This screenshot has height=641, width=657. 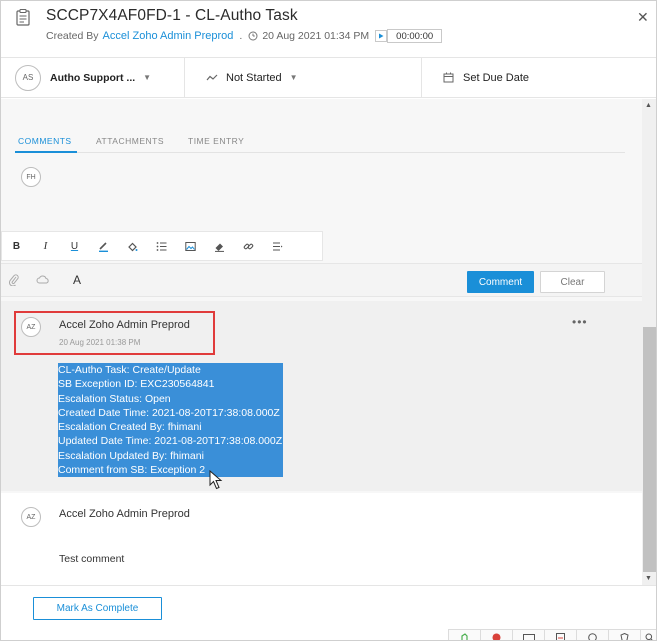 What do you see at coordinates (649, 449) in the screenshot?
I see `scrollbar-thumb` at bounding box center [649, 449].